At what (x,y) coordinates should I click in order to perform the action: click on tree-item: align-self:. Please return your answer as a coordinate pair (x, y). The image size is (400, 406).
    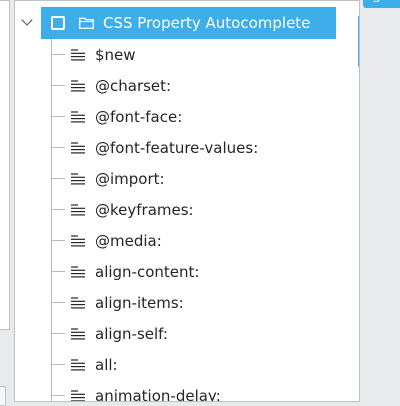
    Looking at the image, I should click on (196, 333).